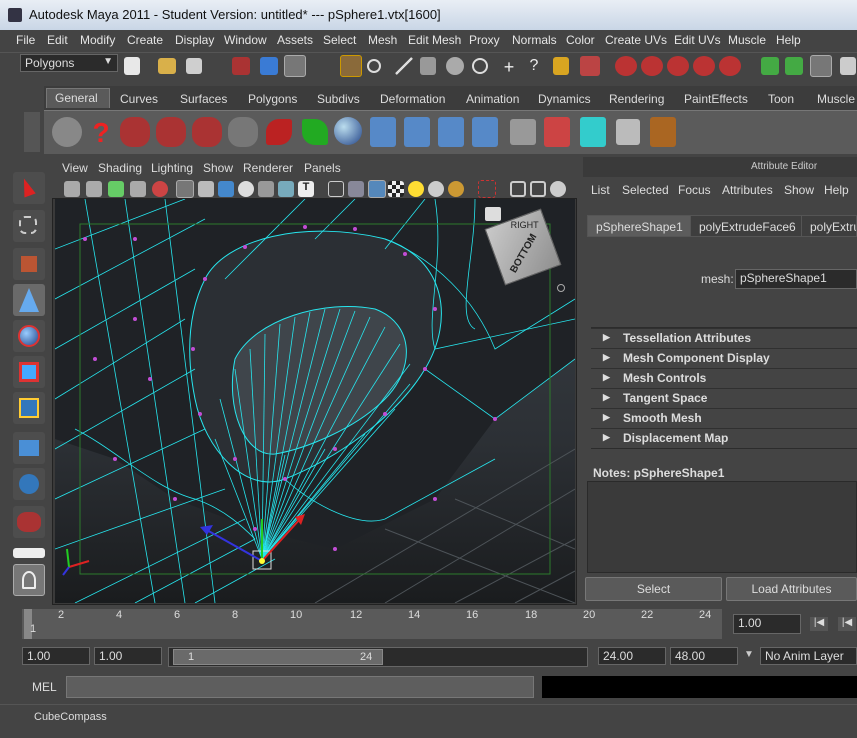 Image resolution: width=857 pixels, height=738 pixels. What do you see at coordinates (412, 100) in the screenshot?
I see `shelf-tab-deformation: Deformation` at bounding box center [412, 100].